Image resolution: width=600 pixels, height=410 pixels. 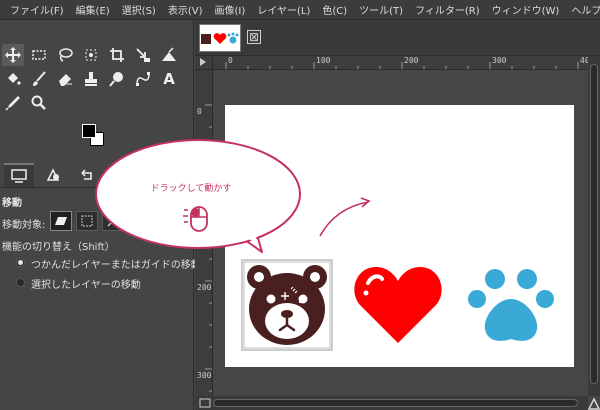 I want to click on path-mode-icon, so click(x=113, y=221).